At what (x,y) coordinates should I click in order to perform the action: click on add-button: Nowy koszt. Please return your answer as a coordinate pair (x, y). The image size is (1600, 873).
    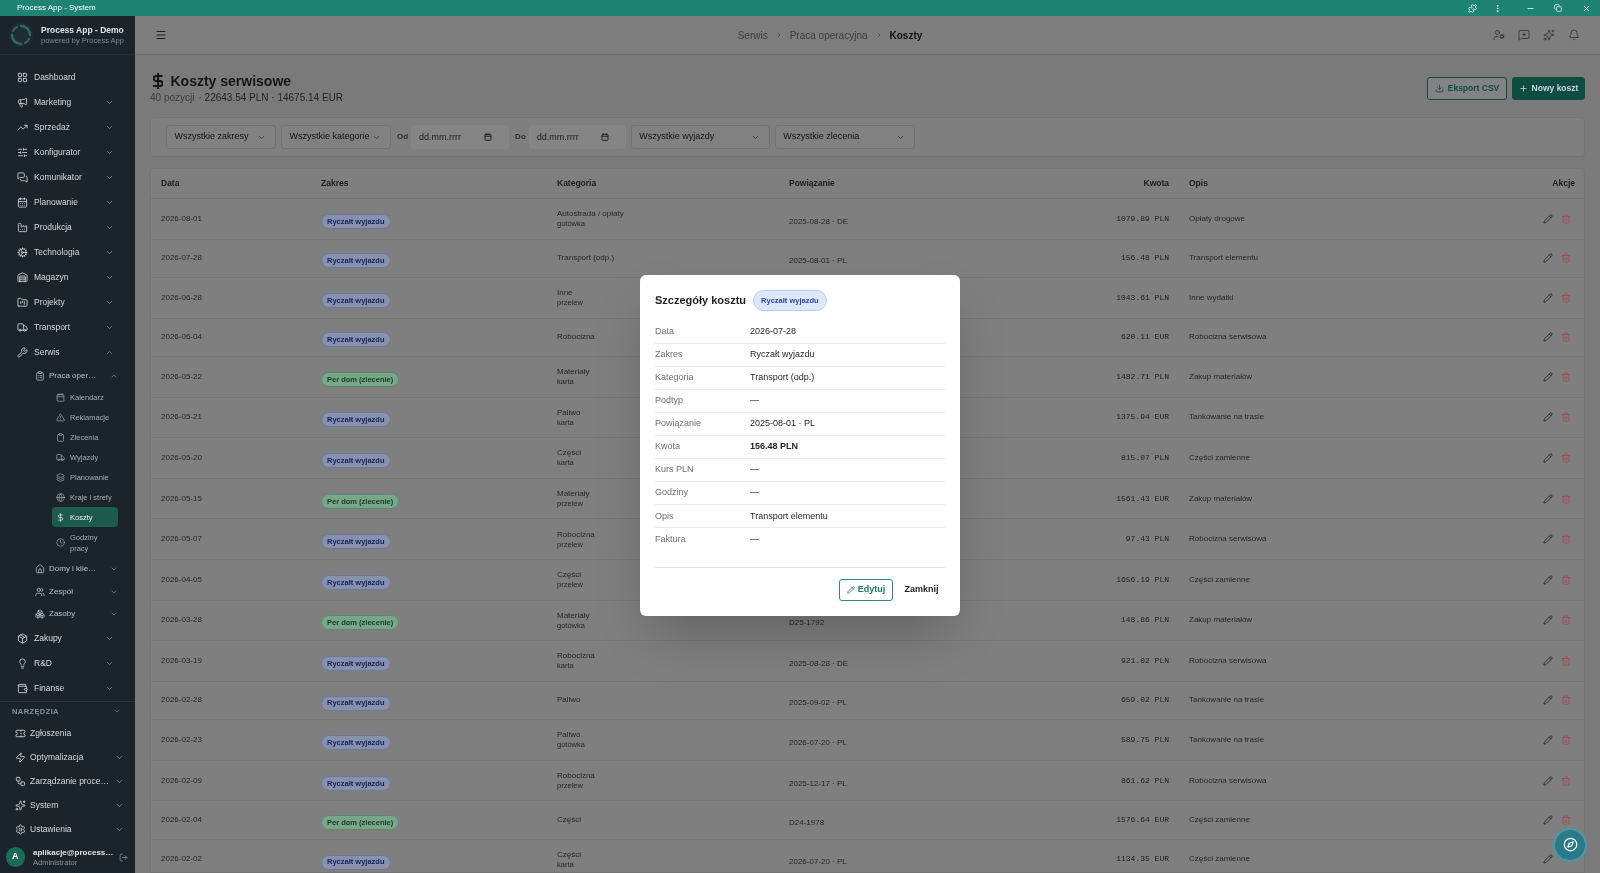
    Looking at the image, I should click on (1548, 88).